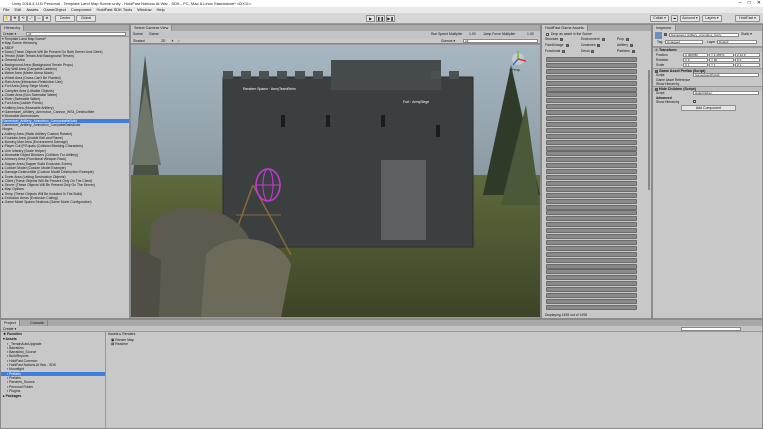 Image resolution: width=763 pixels, height=429 pixels. Describe the element at coordinates (695, 64) in the screenshot. I see `scale-x: X 1` at that location.